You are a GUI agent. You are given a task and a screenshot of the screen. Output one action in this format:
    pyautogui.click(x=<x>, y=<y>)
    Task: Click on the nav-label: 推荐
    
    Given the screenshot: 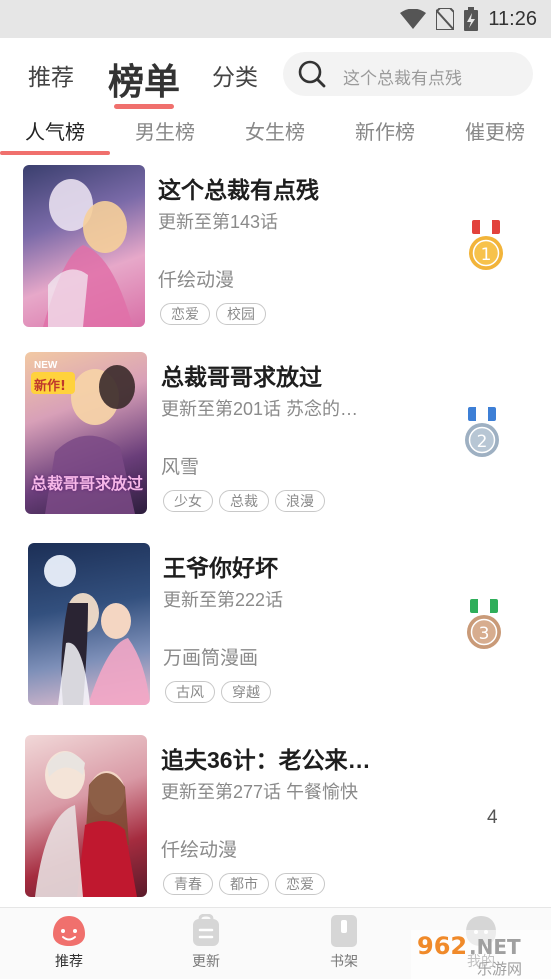 What is the action you would take?
    pyautogui.click(x=69, y=961)
    